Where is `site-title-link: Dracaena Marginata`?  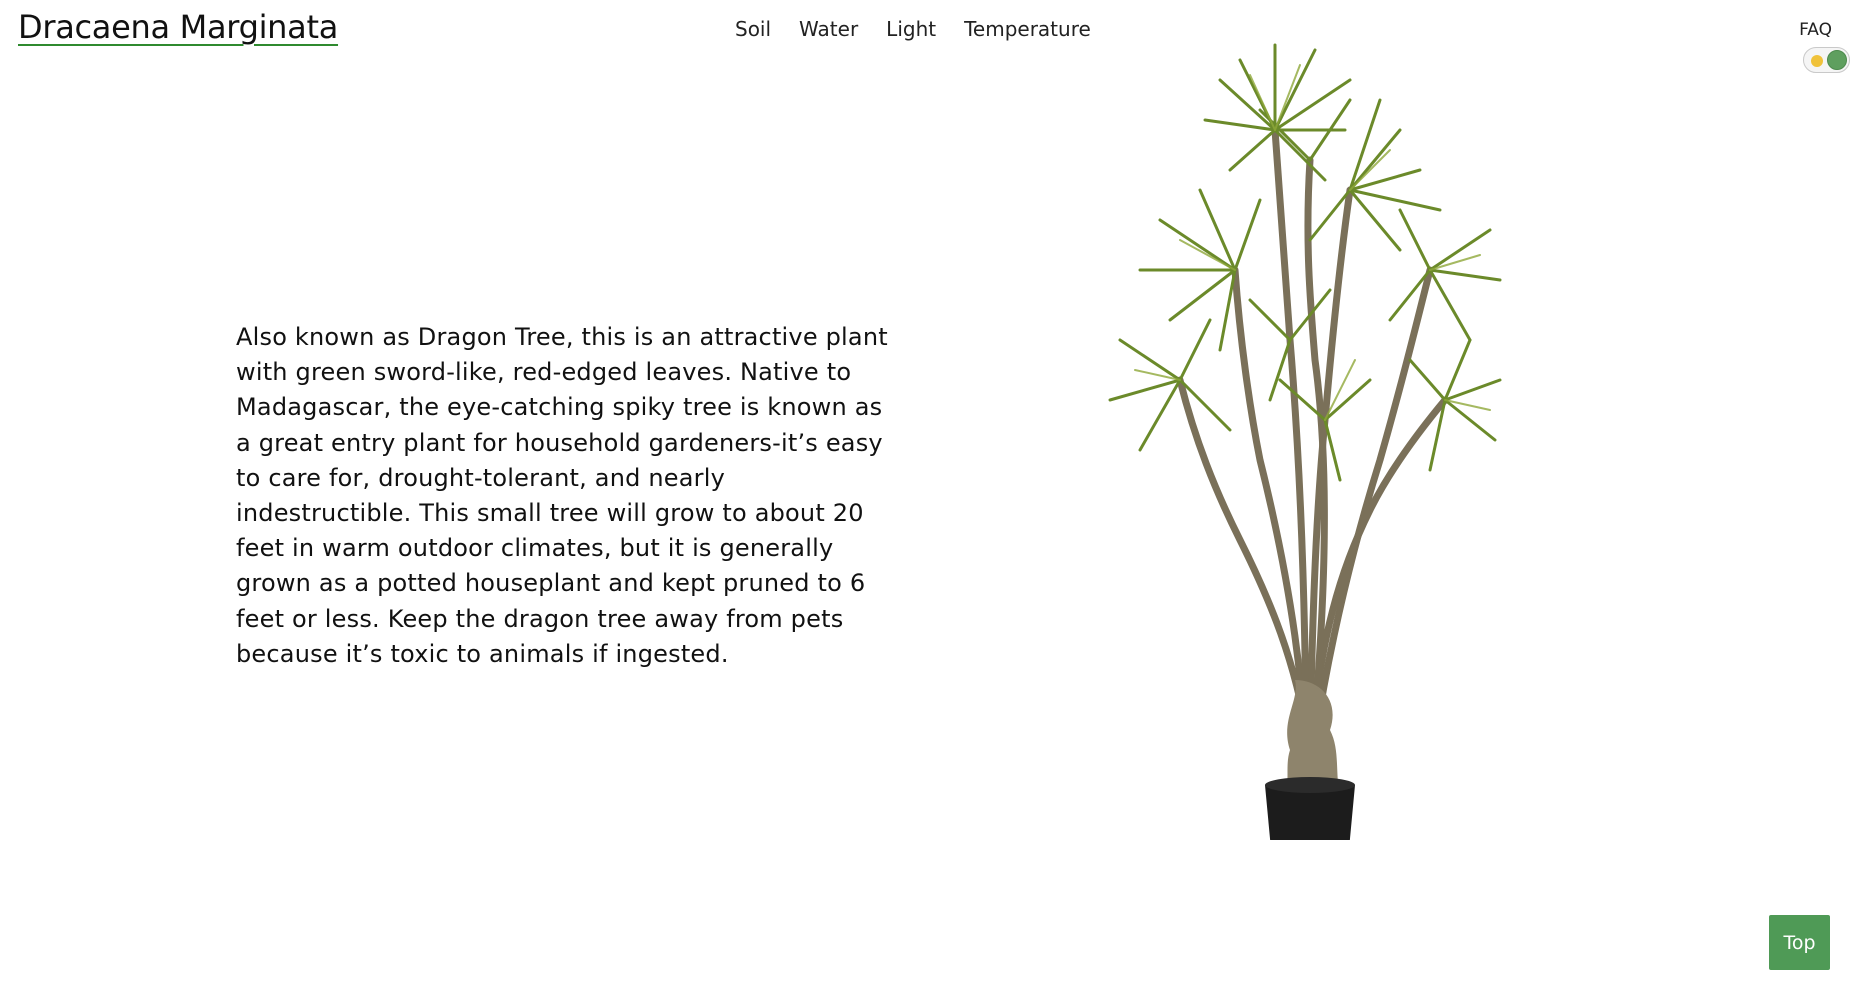 site-title-link: Dracaena Marginata is located at coordinates (178, 27).